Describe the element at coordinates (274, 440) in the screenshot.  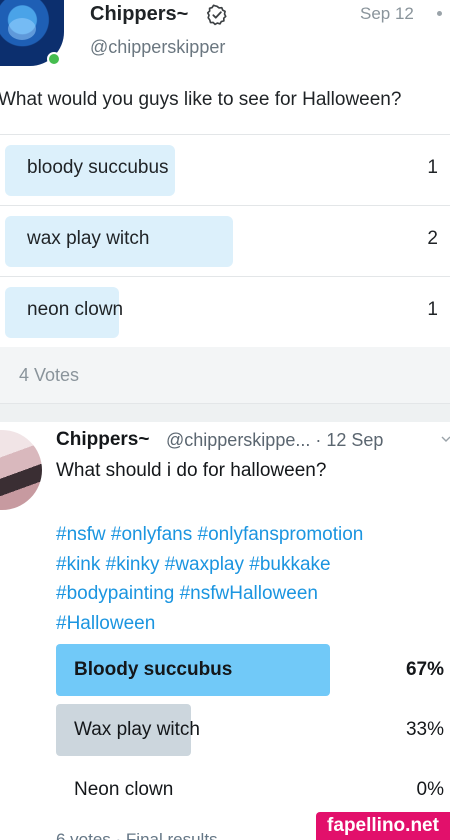
I see `handle-and-date: @chipperskippe... · 12 Sep` at that location.